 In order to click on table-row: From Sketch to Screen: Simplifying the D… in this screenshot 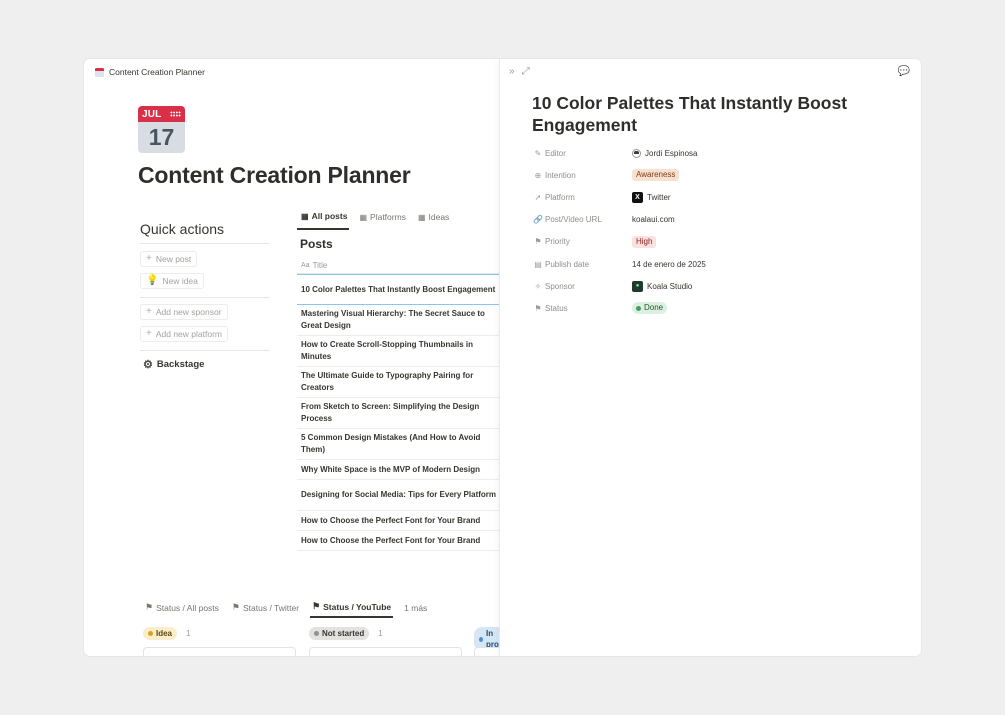, I will do `click(398, 413)`.